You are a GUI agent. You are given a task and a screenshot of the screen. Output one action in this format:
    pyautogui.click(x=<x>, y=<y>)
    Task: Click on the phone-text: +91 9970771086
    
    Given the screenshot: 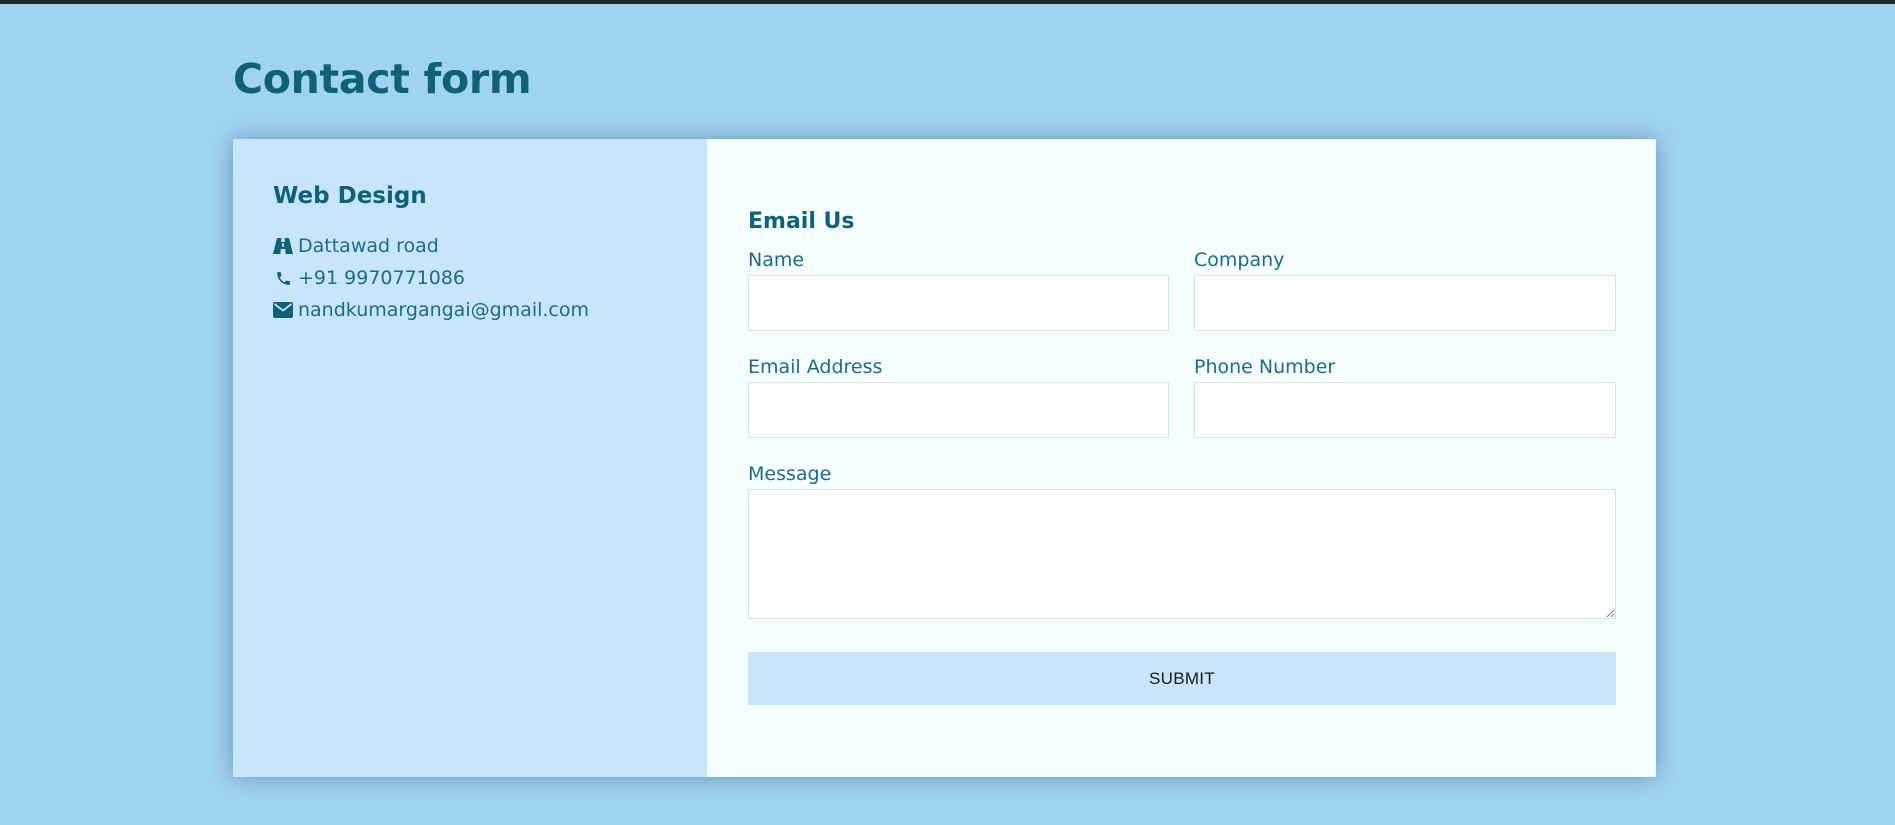 What is the action you would take?
    pyautogui.click(x=382, y=278)
    